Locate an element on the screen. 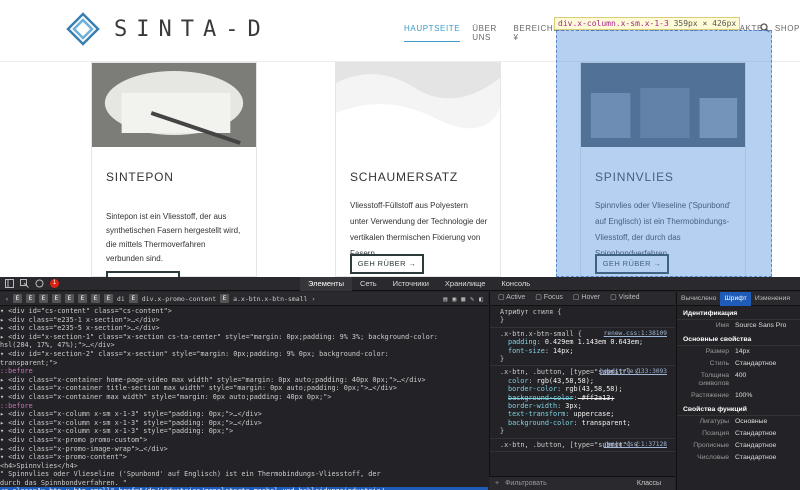  pick-element-icon is located at coordinates (24, 283).